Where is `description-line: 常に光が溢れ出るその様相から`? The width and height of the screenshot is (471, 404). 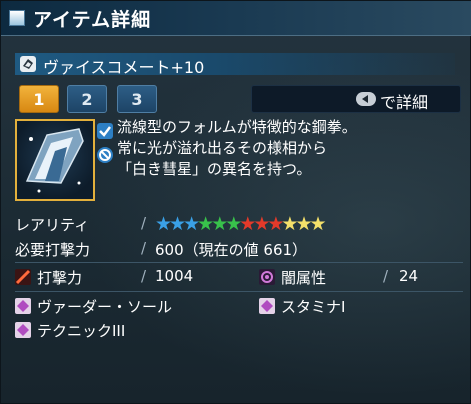 description-line: 常に光が溢れ出るその様相から is located at coordinates (222, 148).